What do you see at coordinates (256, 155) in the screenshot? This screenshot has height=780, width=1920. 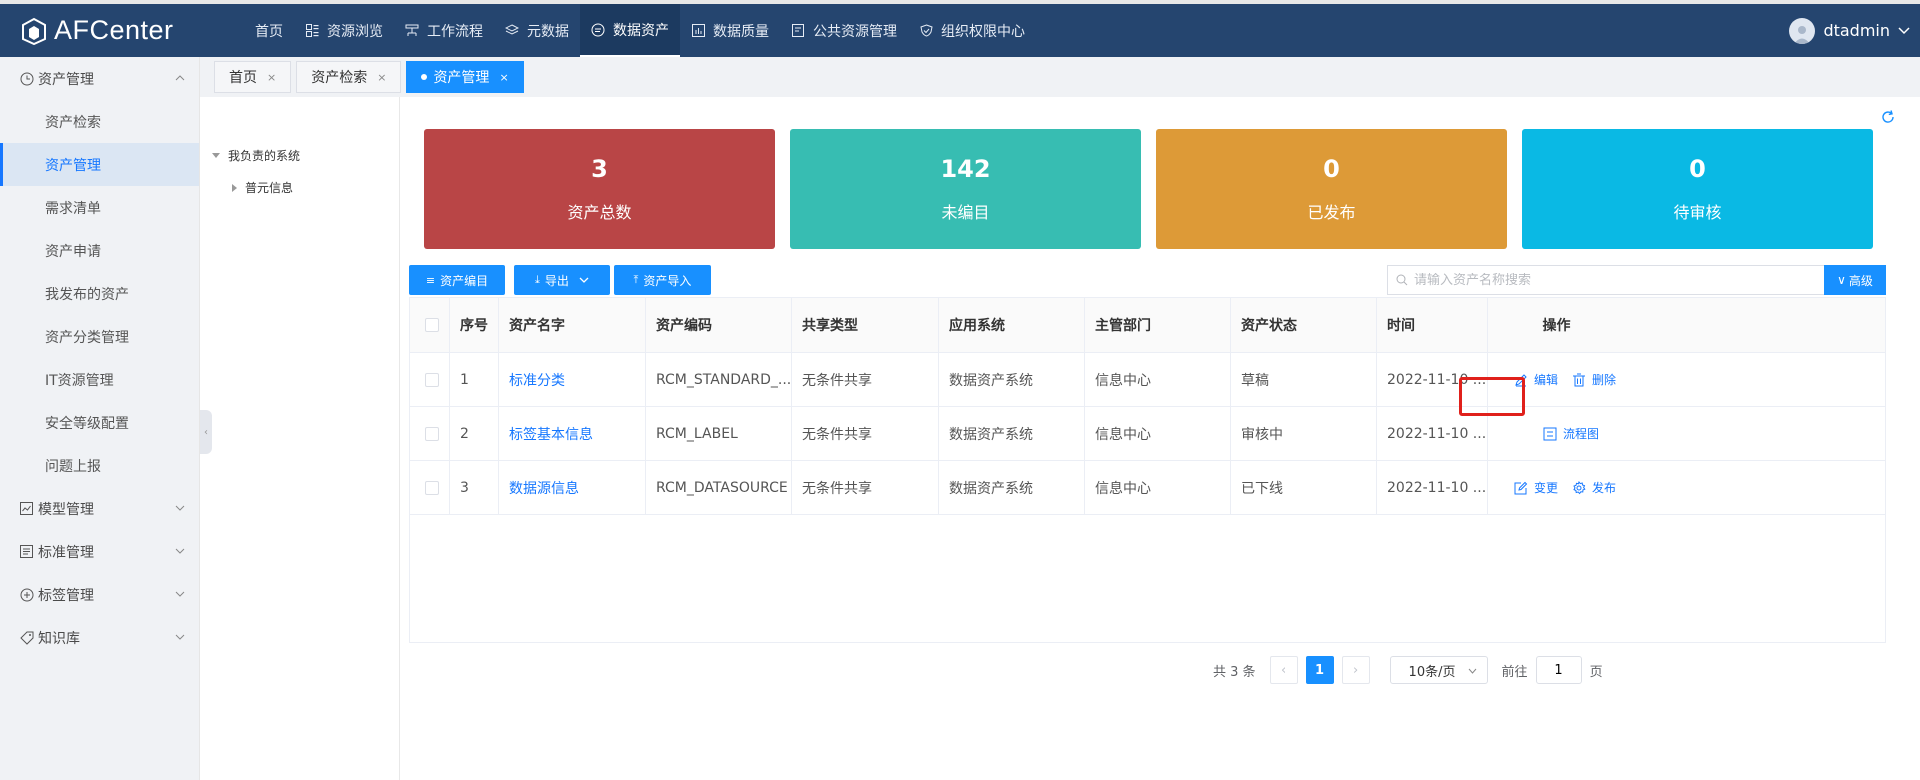 I see `tree-node-my-systems: 我负责的系统` at bounding box center [256, 155].